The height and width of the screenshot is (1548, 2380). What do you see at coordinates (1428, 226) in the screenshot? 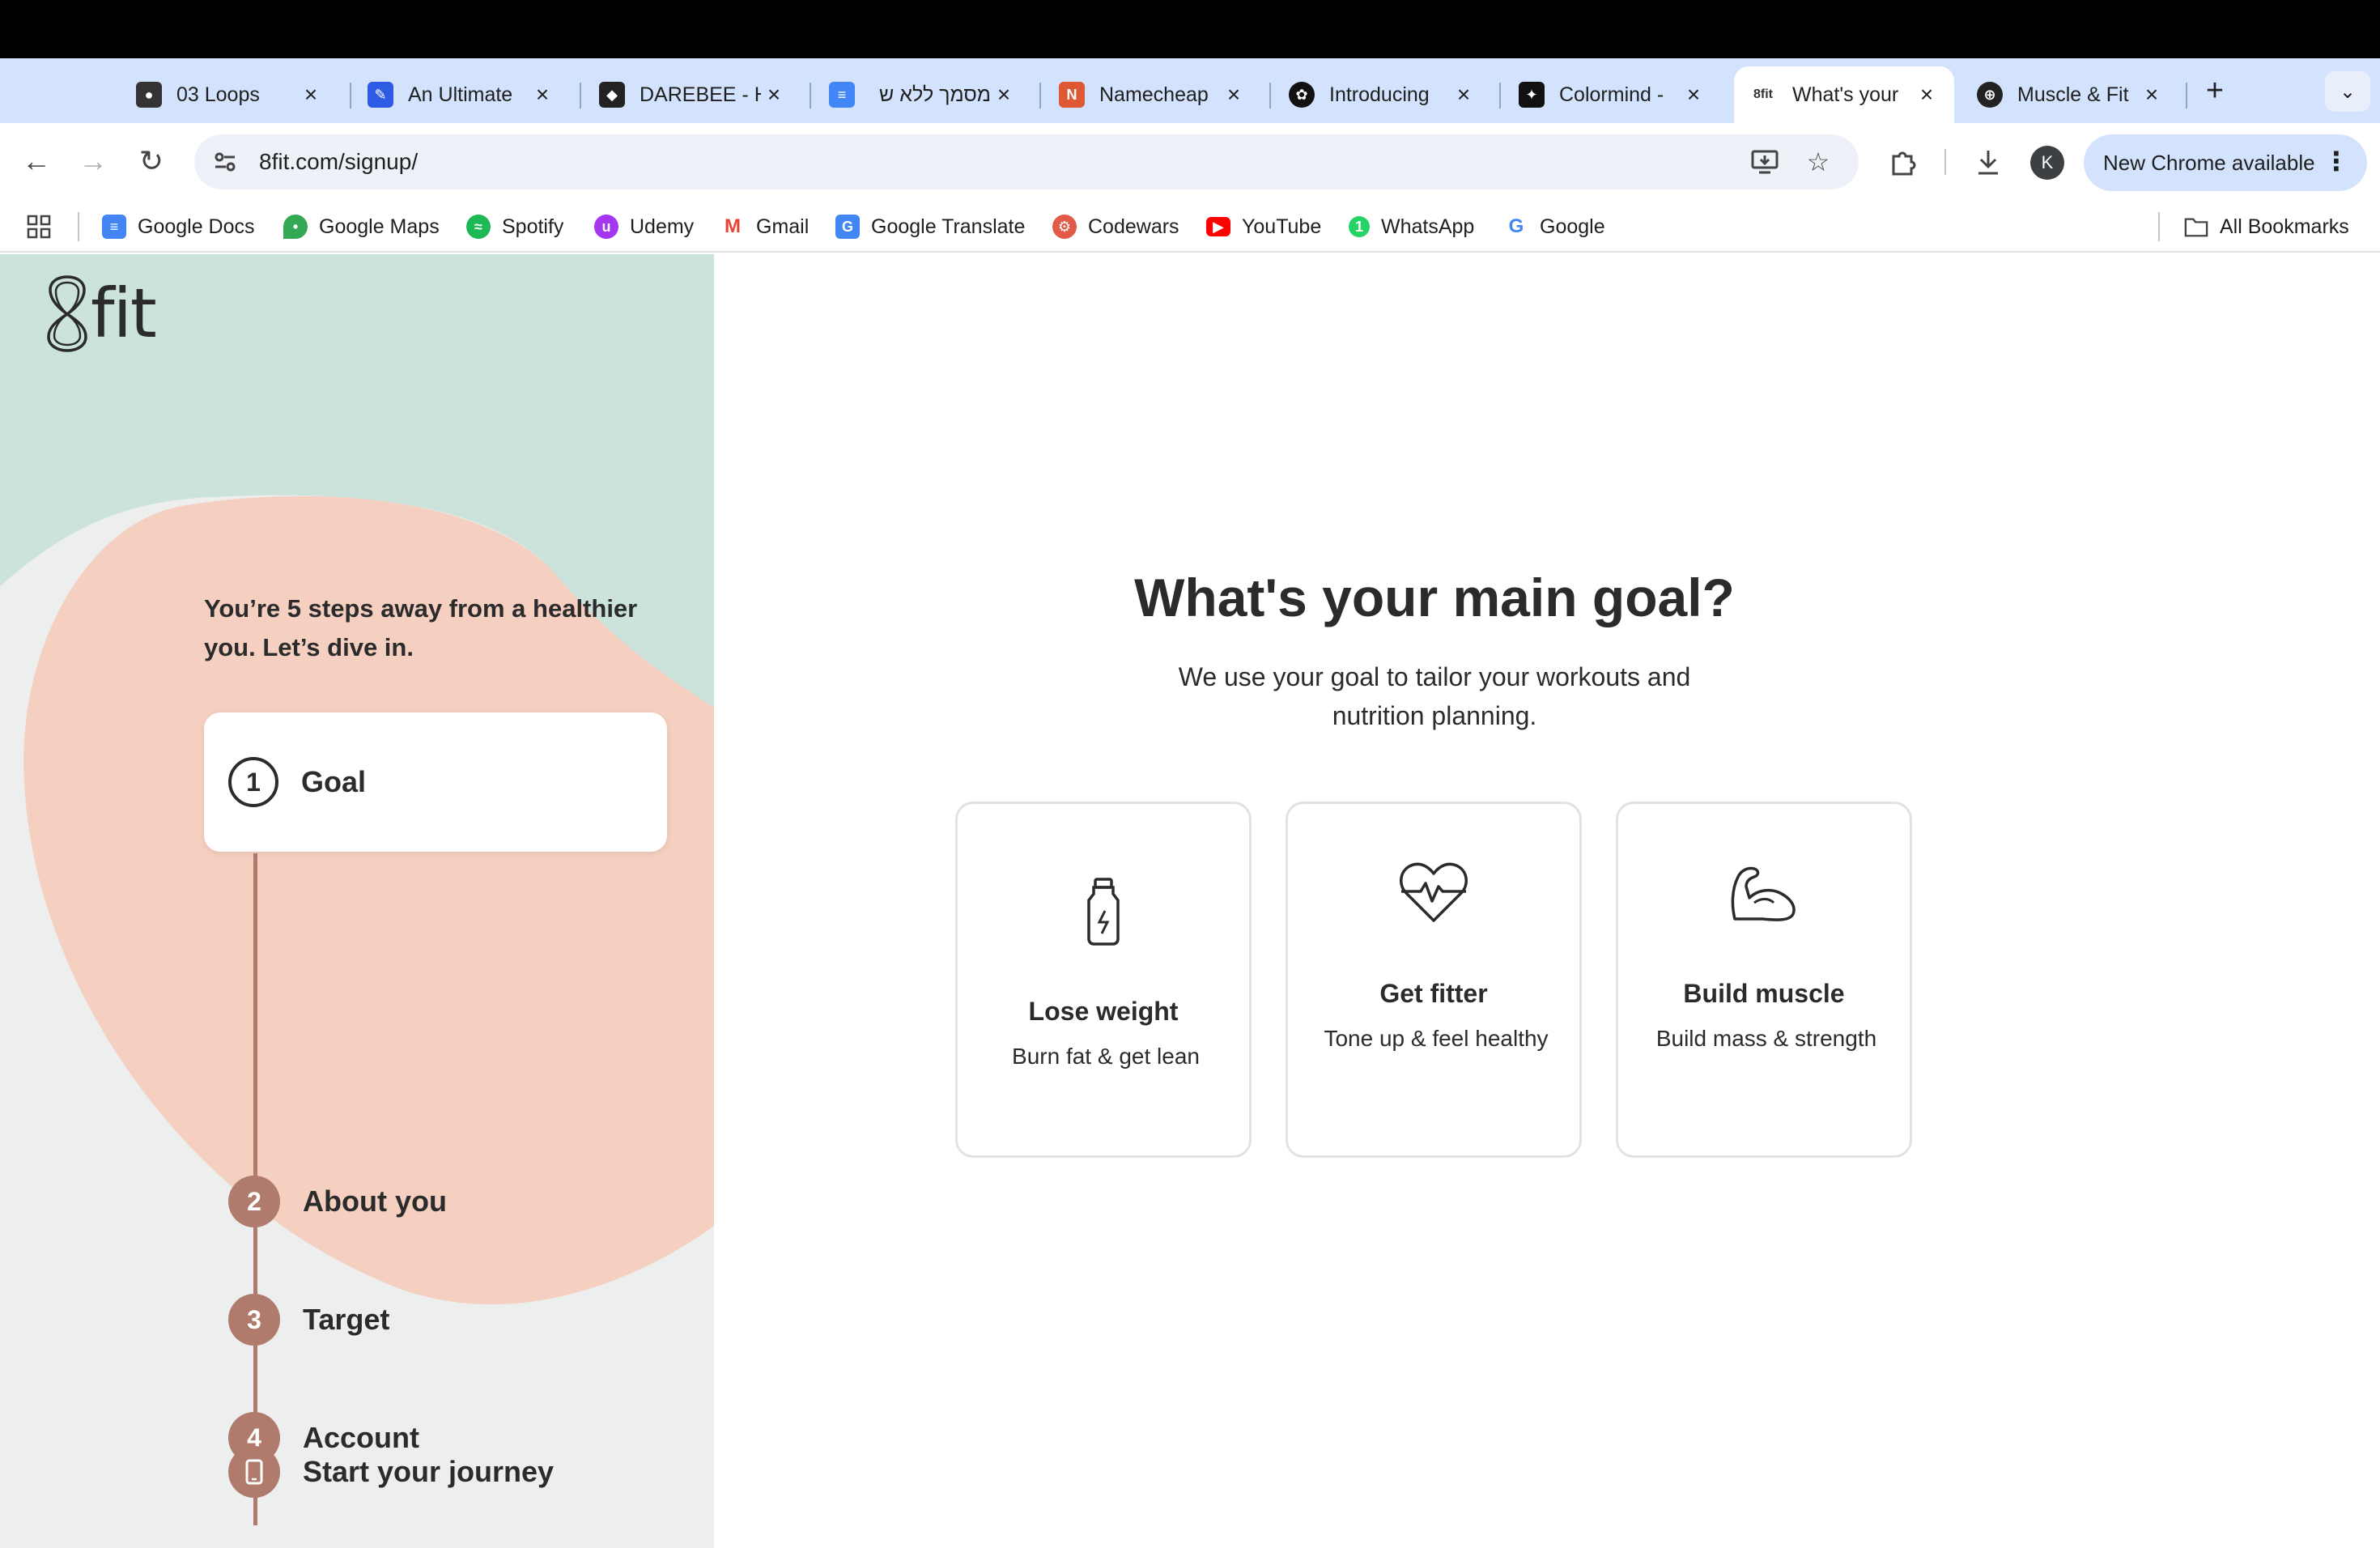
I see `bookmark-label: WhatsApp` at bounding box center [1428, 226].